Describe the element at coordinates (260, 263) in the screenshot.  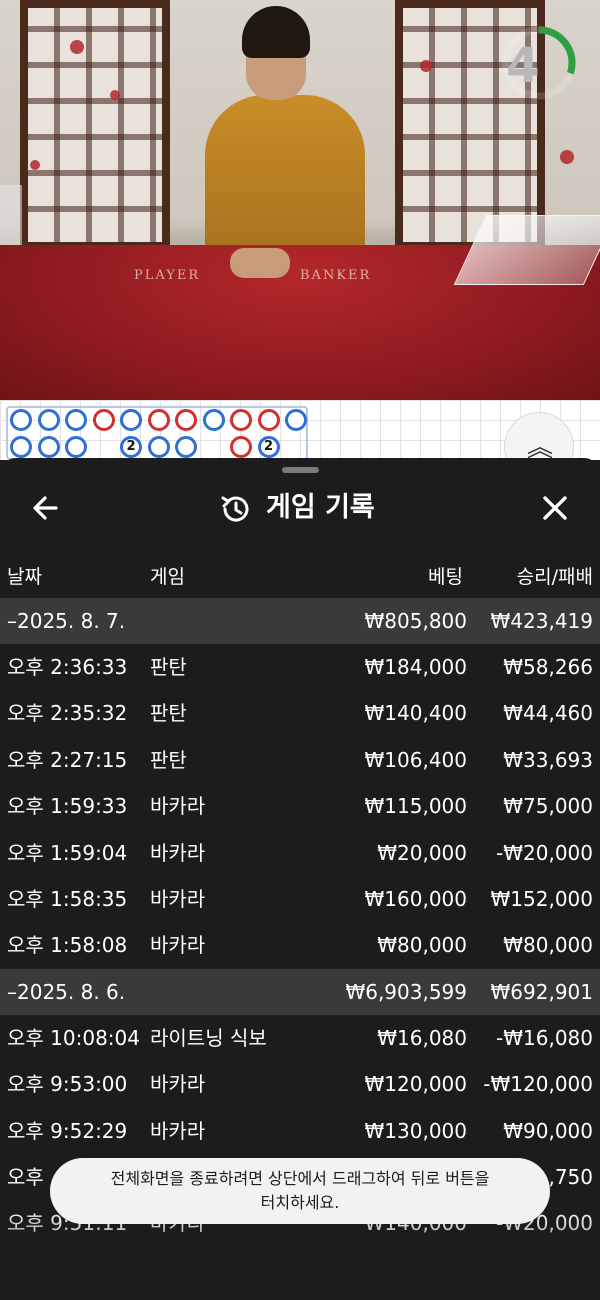
I see `dealer-hands` at that location.